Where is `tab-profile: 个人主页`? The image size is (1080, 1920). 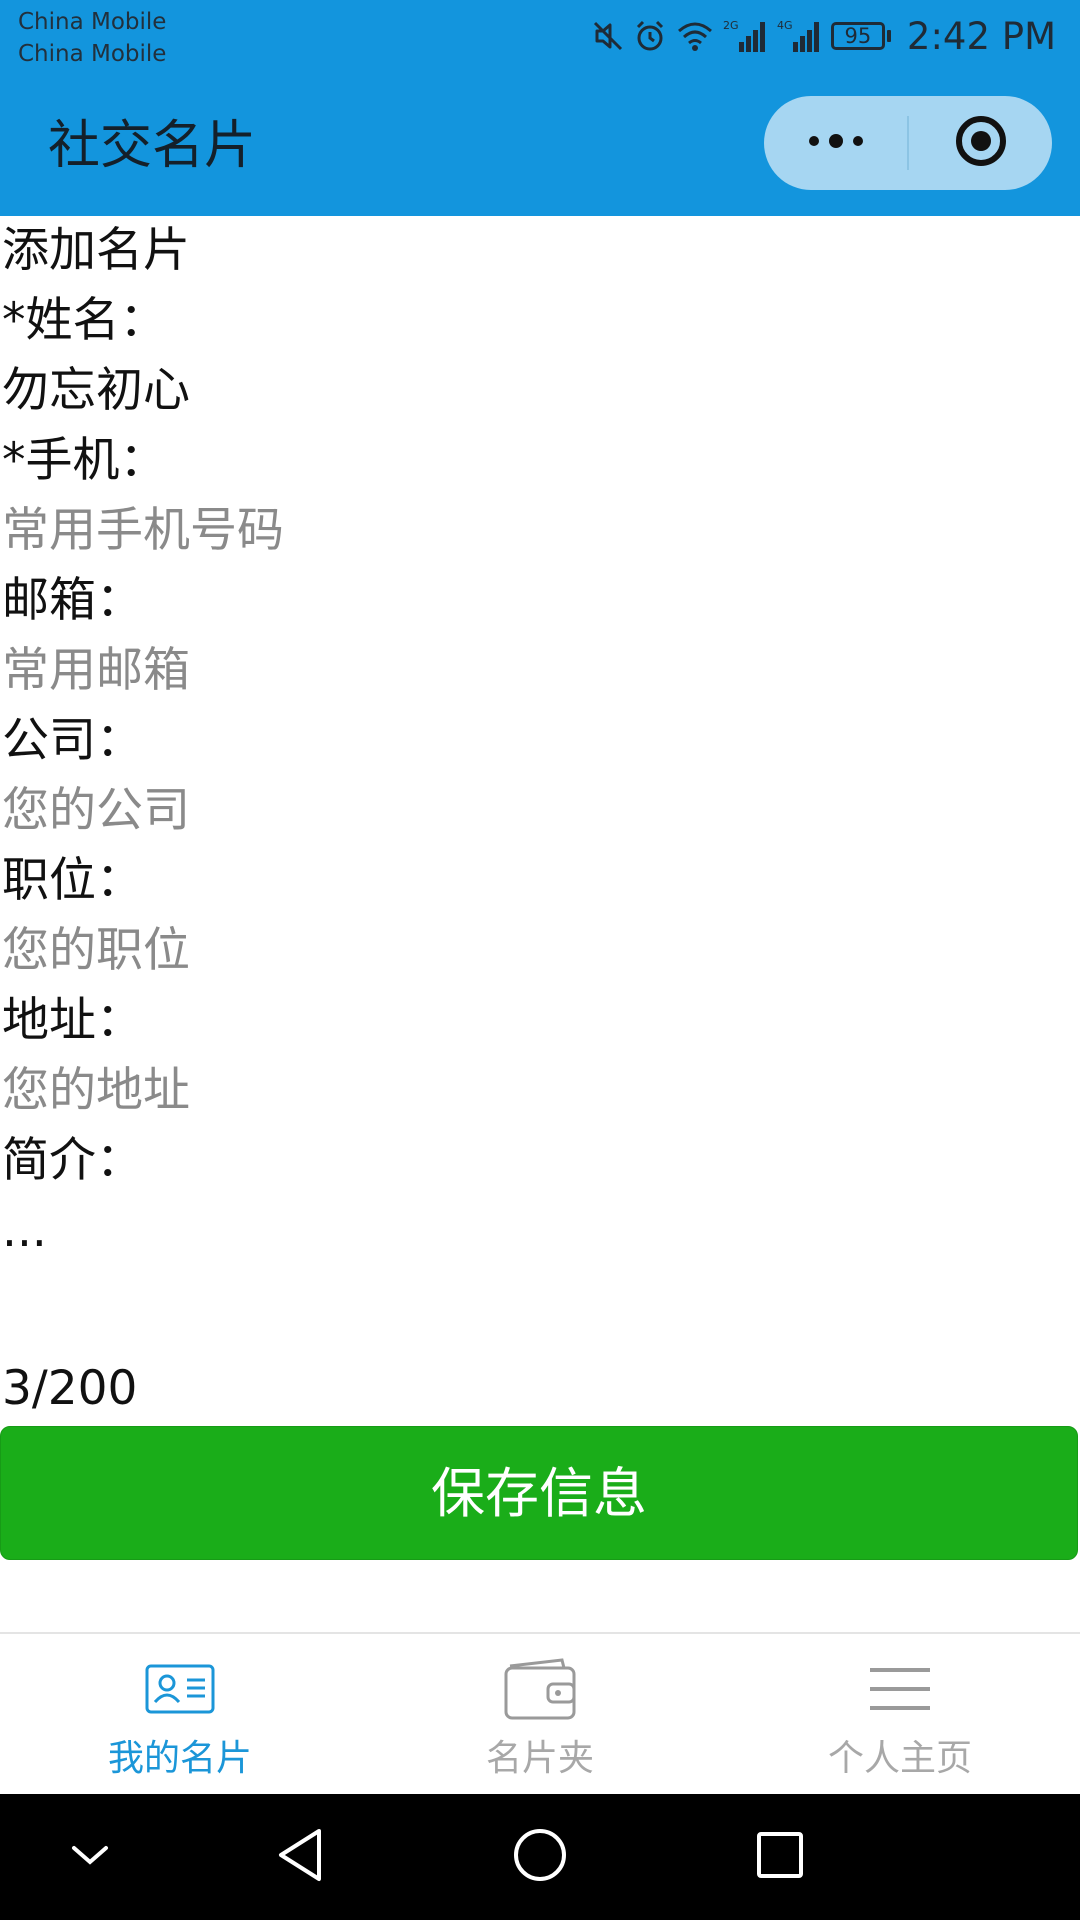 tab-profile: 个人主页 is located at coordinates (900, 1714).